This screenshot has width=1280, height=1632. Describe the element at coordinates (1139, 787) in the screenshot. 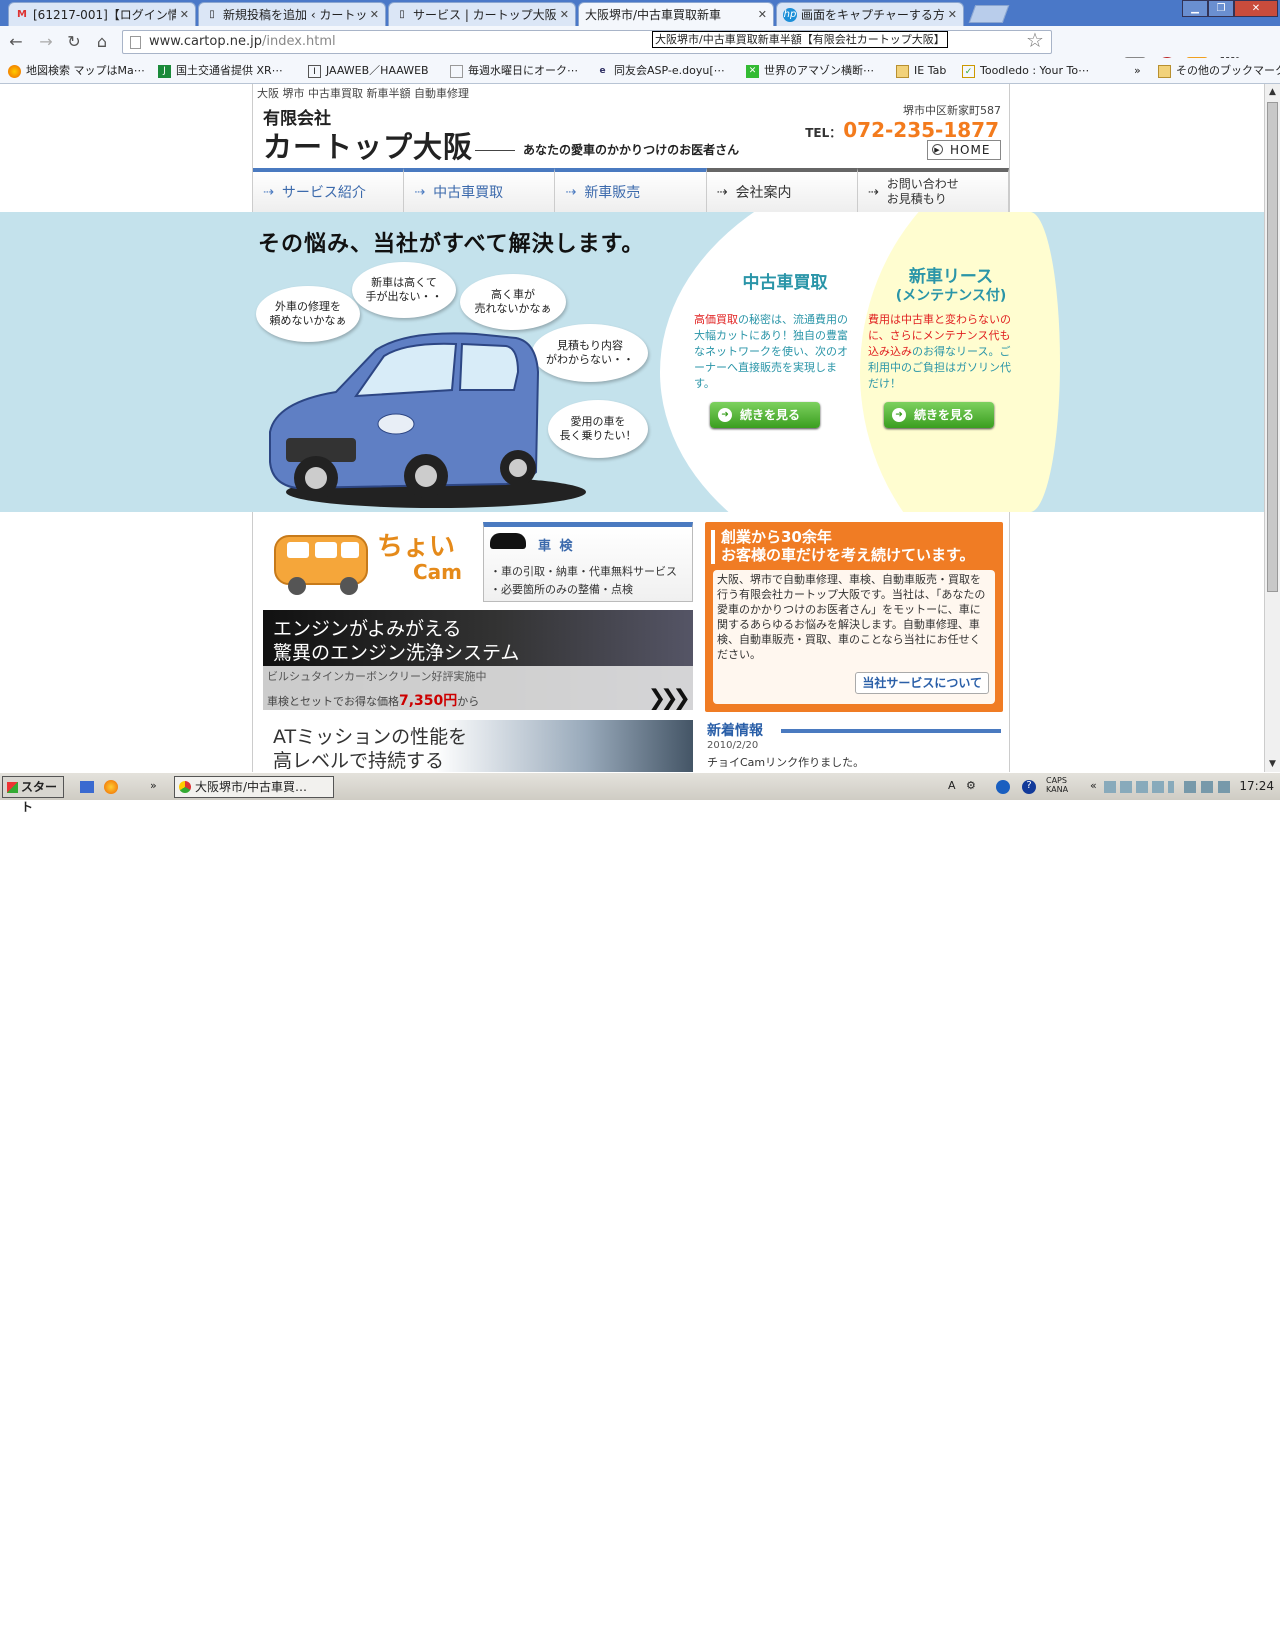

I see `tray-icons` at that location.